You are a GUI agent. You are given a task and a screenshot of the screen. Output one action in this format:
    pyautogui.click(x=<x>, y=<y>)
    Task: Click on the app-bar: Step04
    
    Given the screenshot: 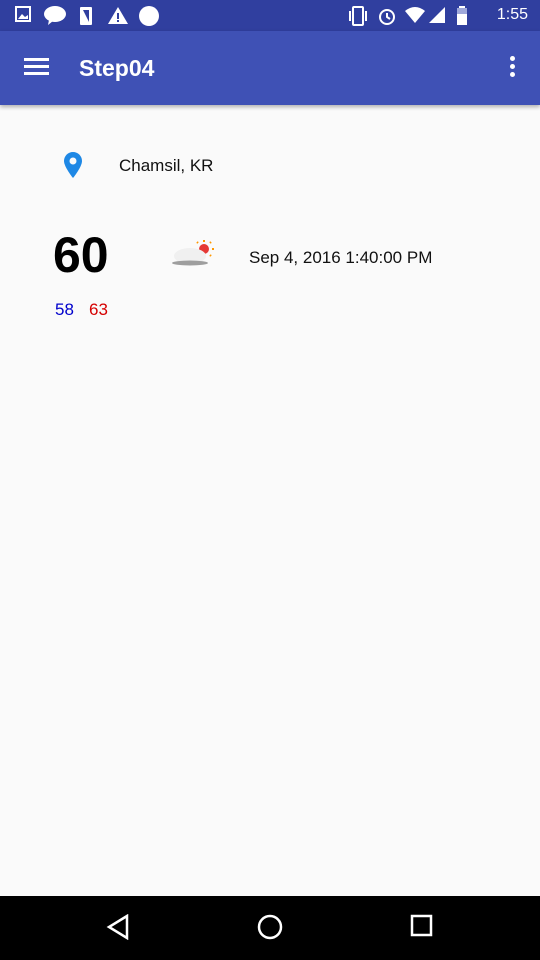 What is the action you would take?
    pyautogui.click(x=270, y=68)
    